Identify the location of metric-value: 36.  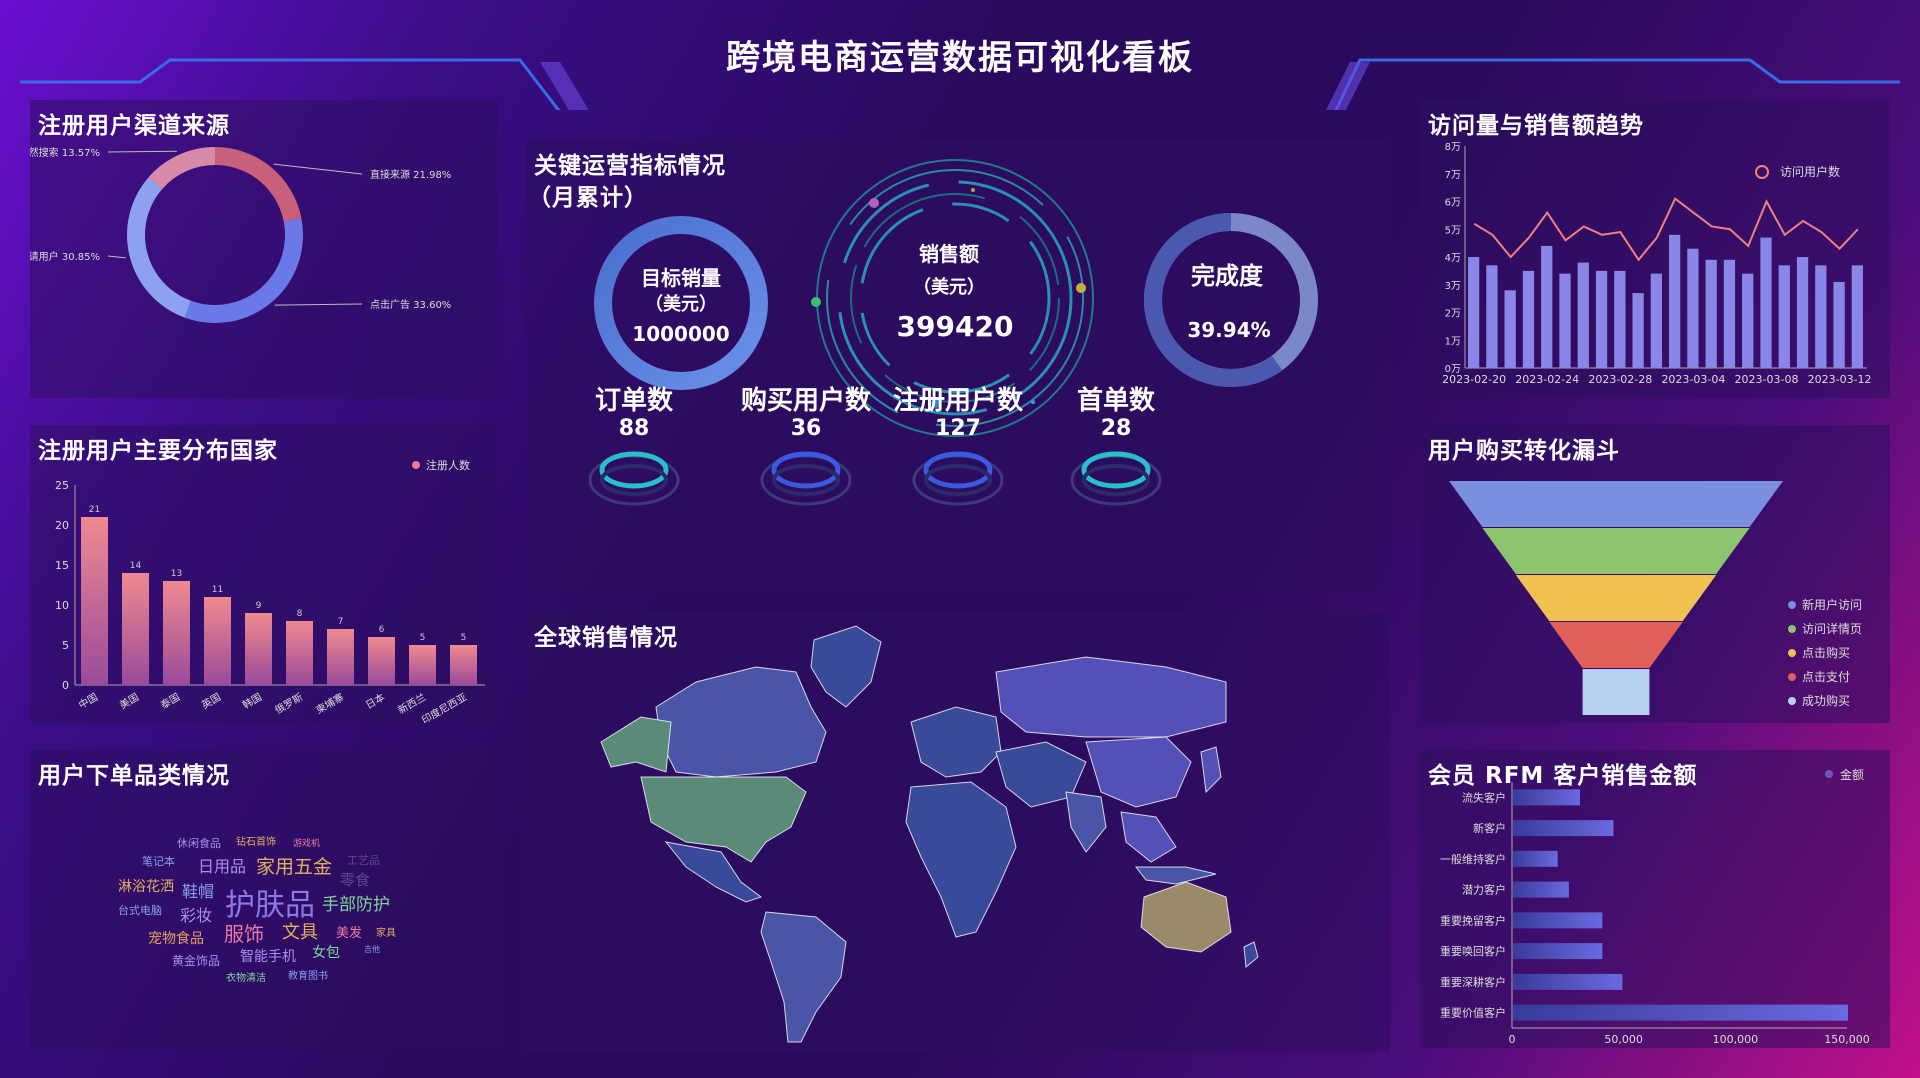
(806, 428).